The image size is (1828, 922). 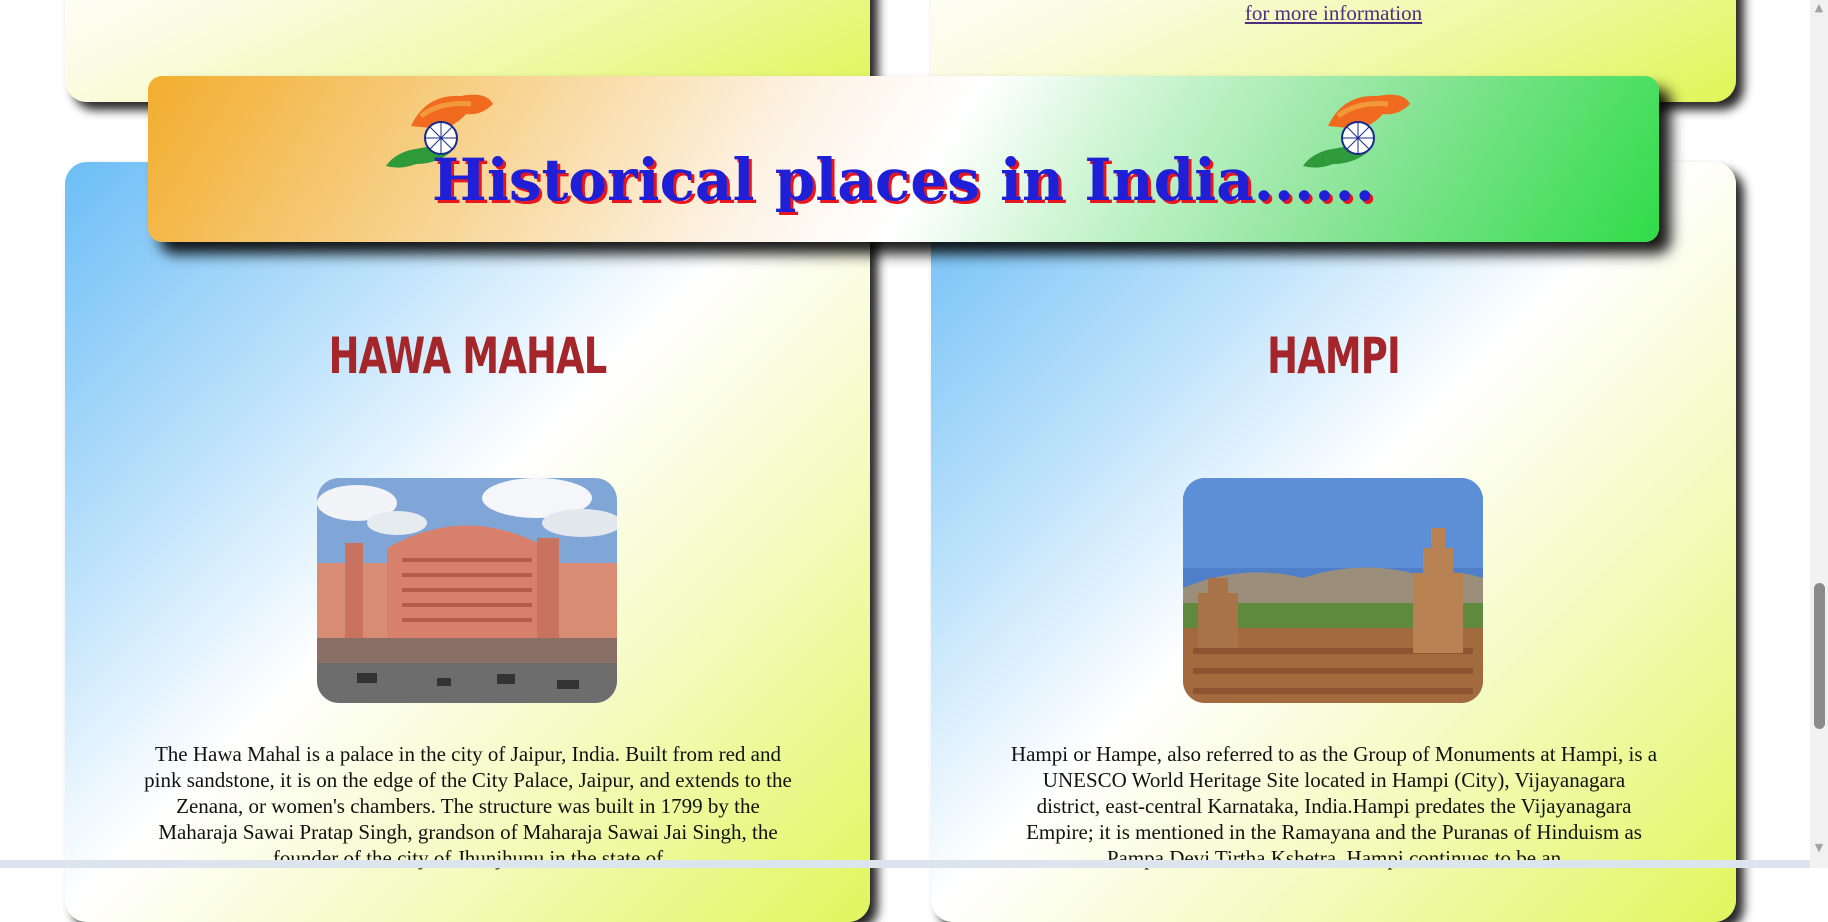 I want to click on card-title: HAMPI, so click(x=1334, y=356).